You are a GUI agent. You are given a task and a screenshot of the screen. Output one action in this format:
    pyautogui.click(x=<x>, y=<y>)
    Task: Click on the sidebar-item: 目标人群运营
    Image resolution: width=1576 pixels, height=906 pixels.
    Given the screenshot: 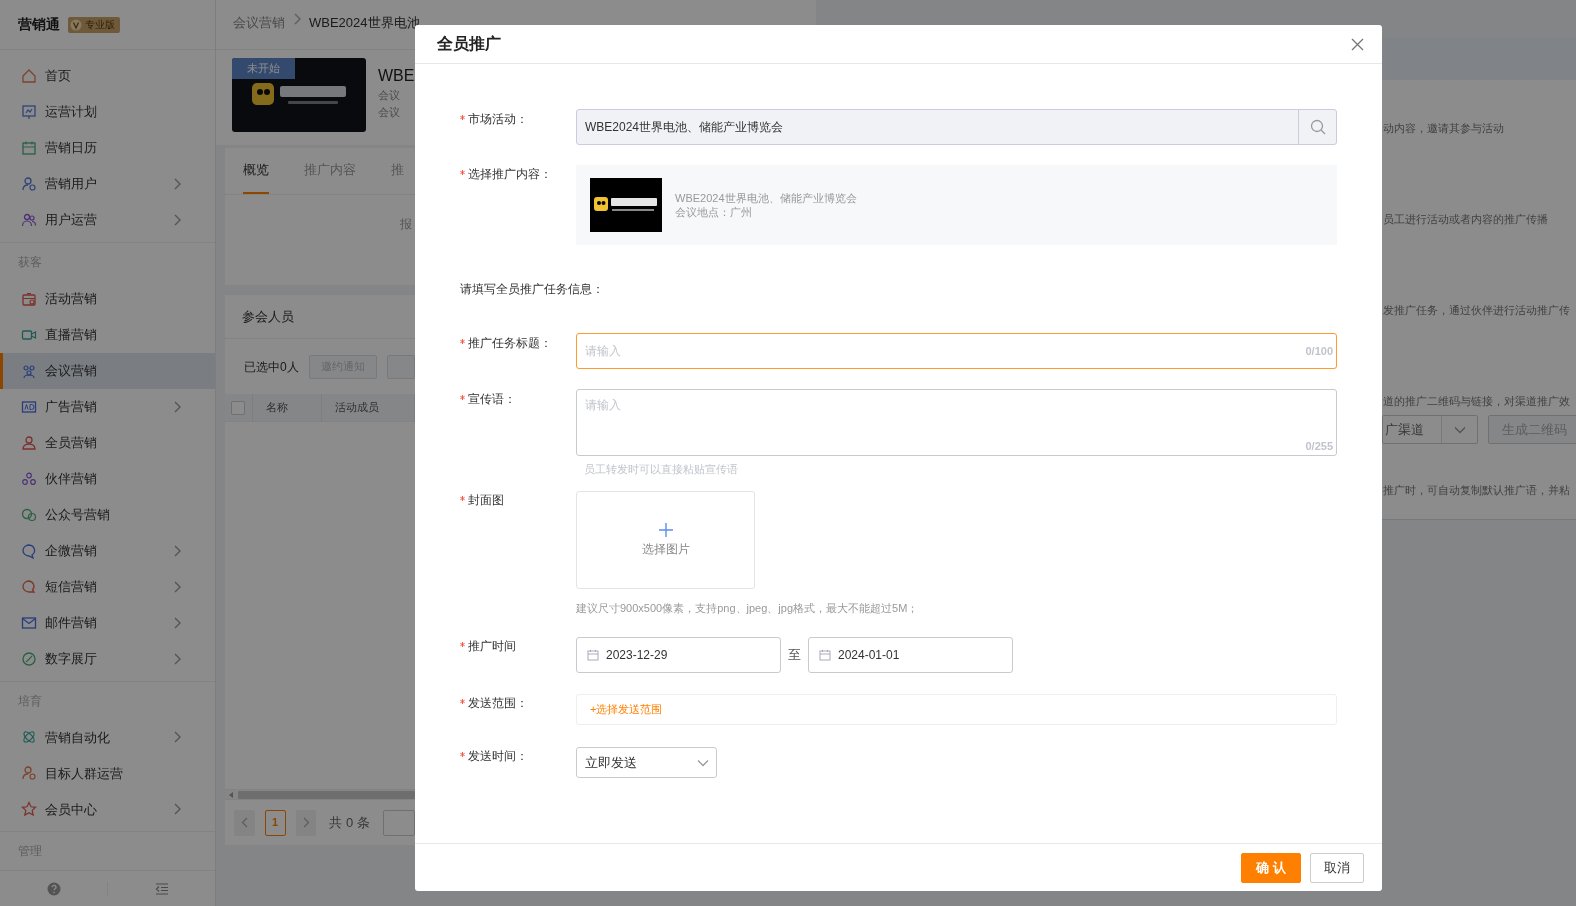 What is the action you would take?
    pyautogui.click(x=107, y=773)
    